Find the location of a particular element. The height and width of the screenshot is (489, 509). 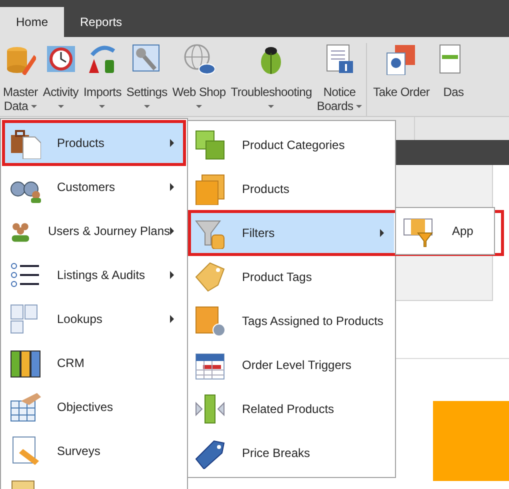

boxes-icon is located at coordinates (210, 189).